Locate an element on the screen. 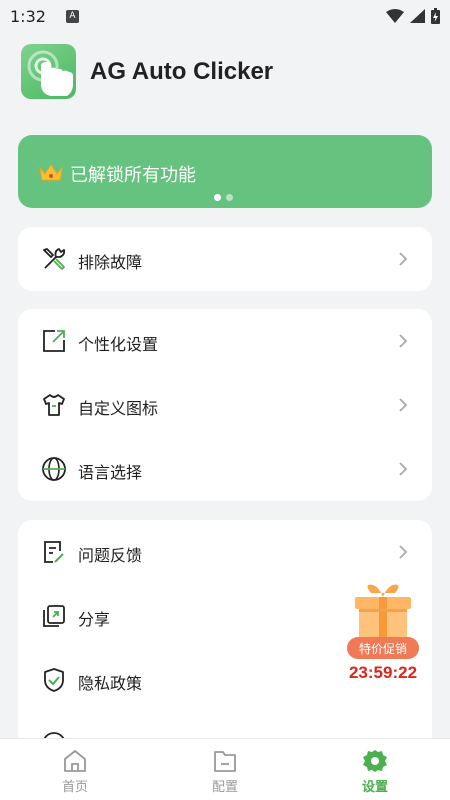 Image resolution: width=450 pixels, height=800 pixels. nav-config: 配置 is located at coordinates (225, 769).